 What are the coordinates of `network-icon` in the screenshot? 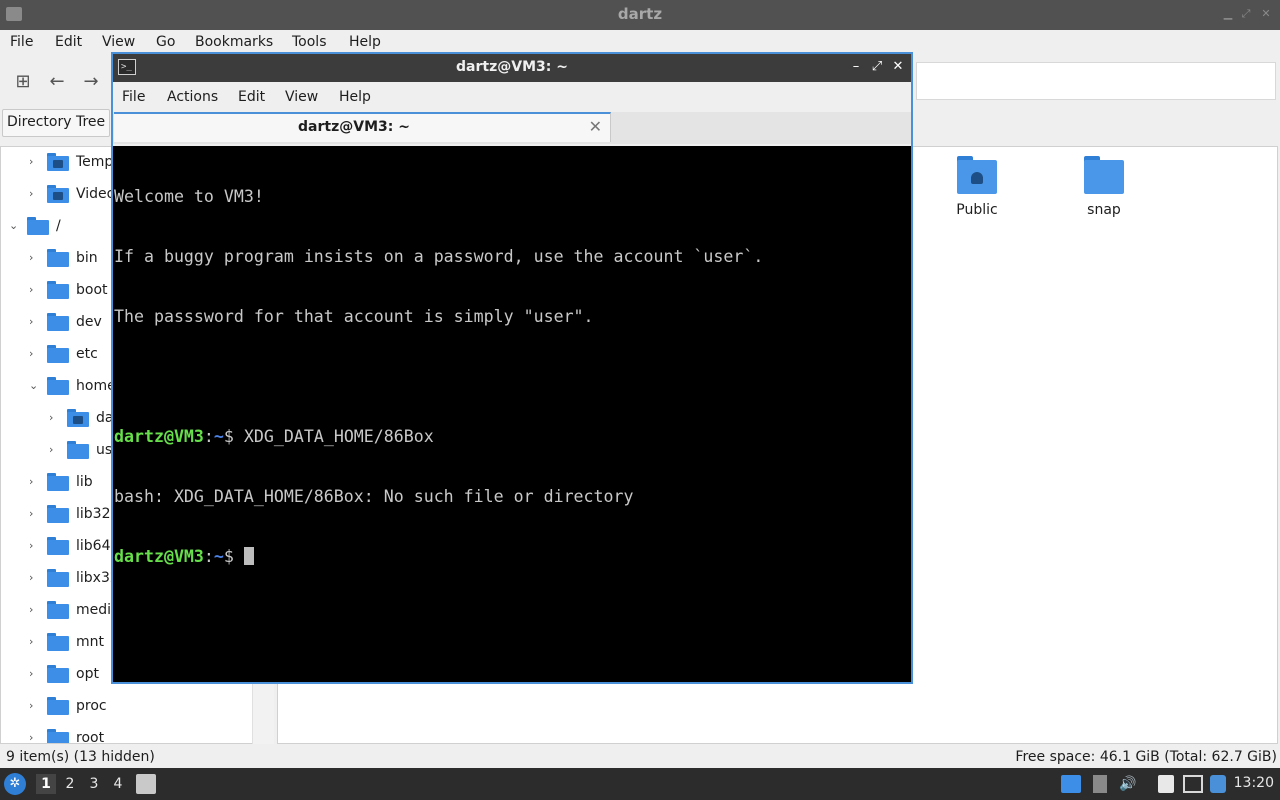 It's located at (1193, 784).